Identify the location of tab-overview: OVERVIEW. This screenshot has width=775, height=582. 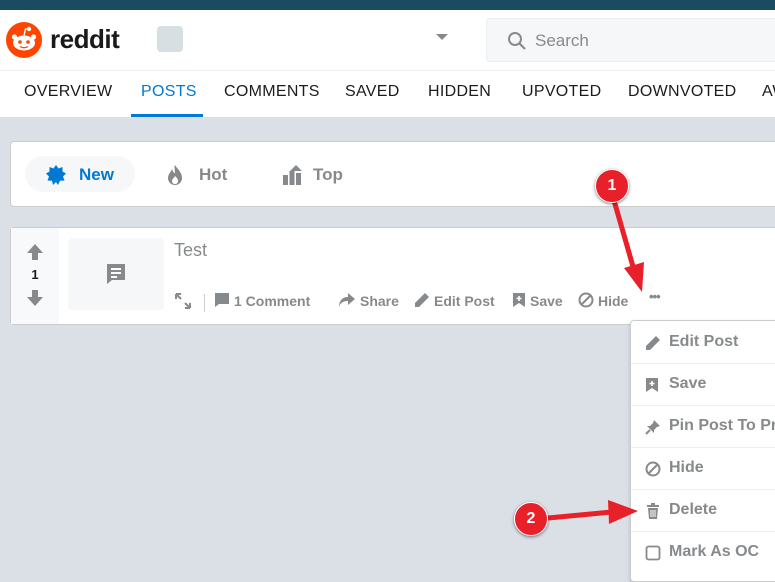
(68, 92).